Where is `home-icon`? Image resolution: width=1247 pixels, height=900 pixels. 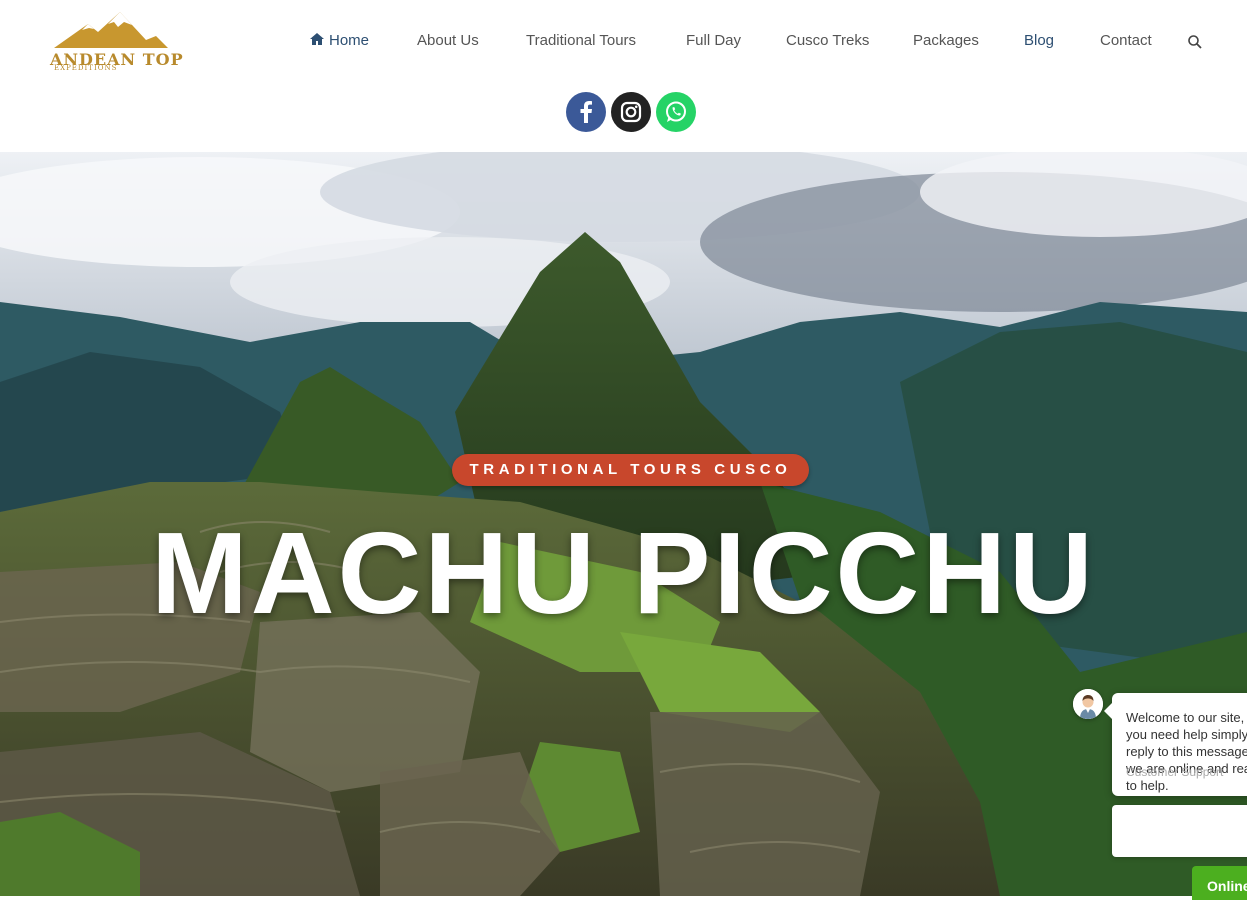
home-icon is located at coordinates (317, 39).